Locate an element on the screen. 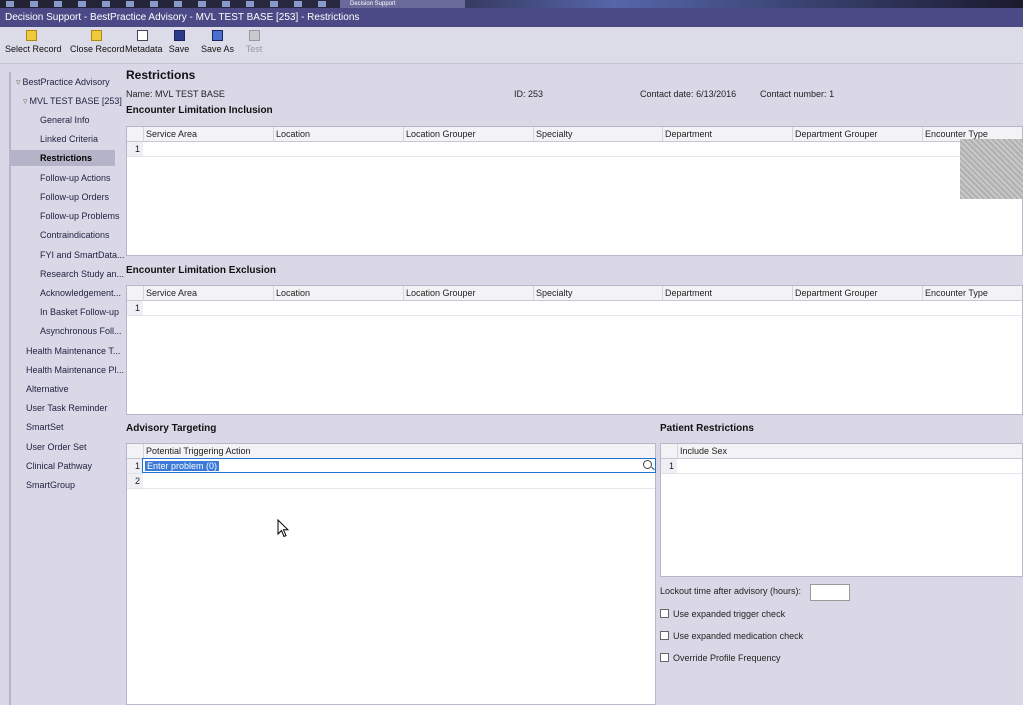 The width and height of the screenshot is (1023, 705). expanded-medication-checkbox is located at coordinates (664, 635).